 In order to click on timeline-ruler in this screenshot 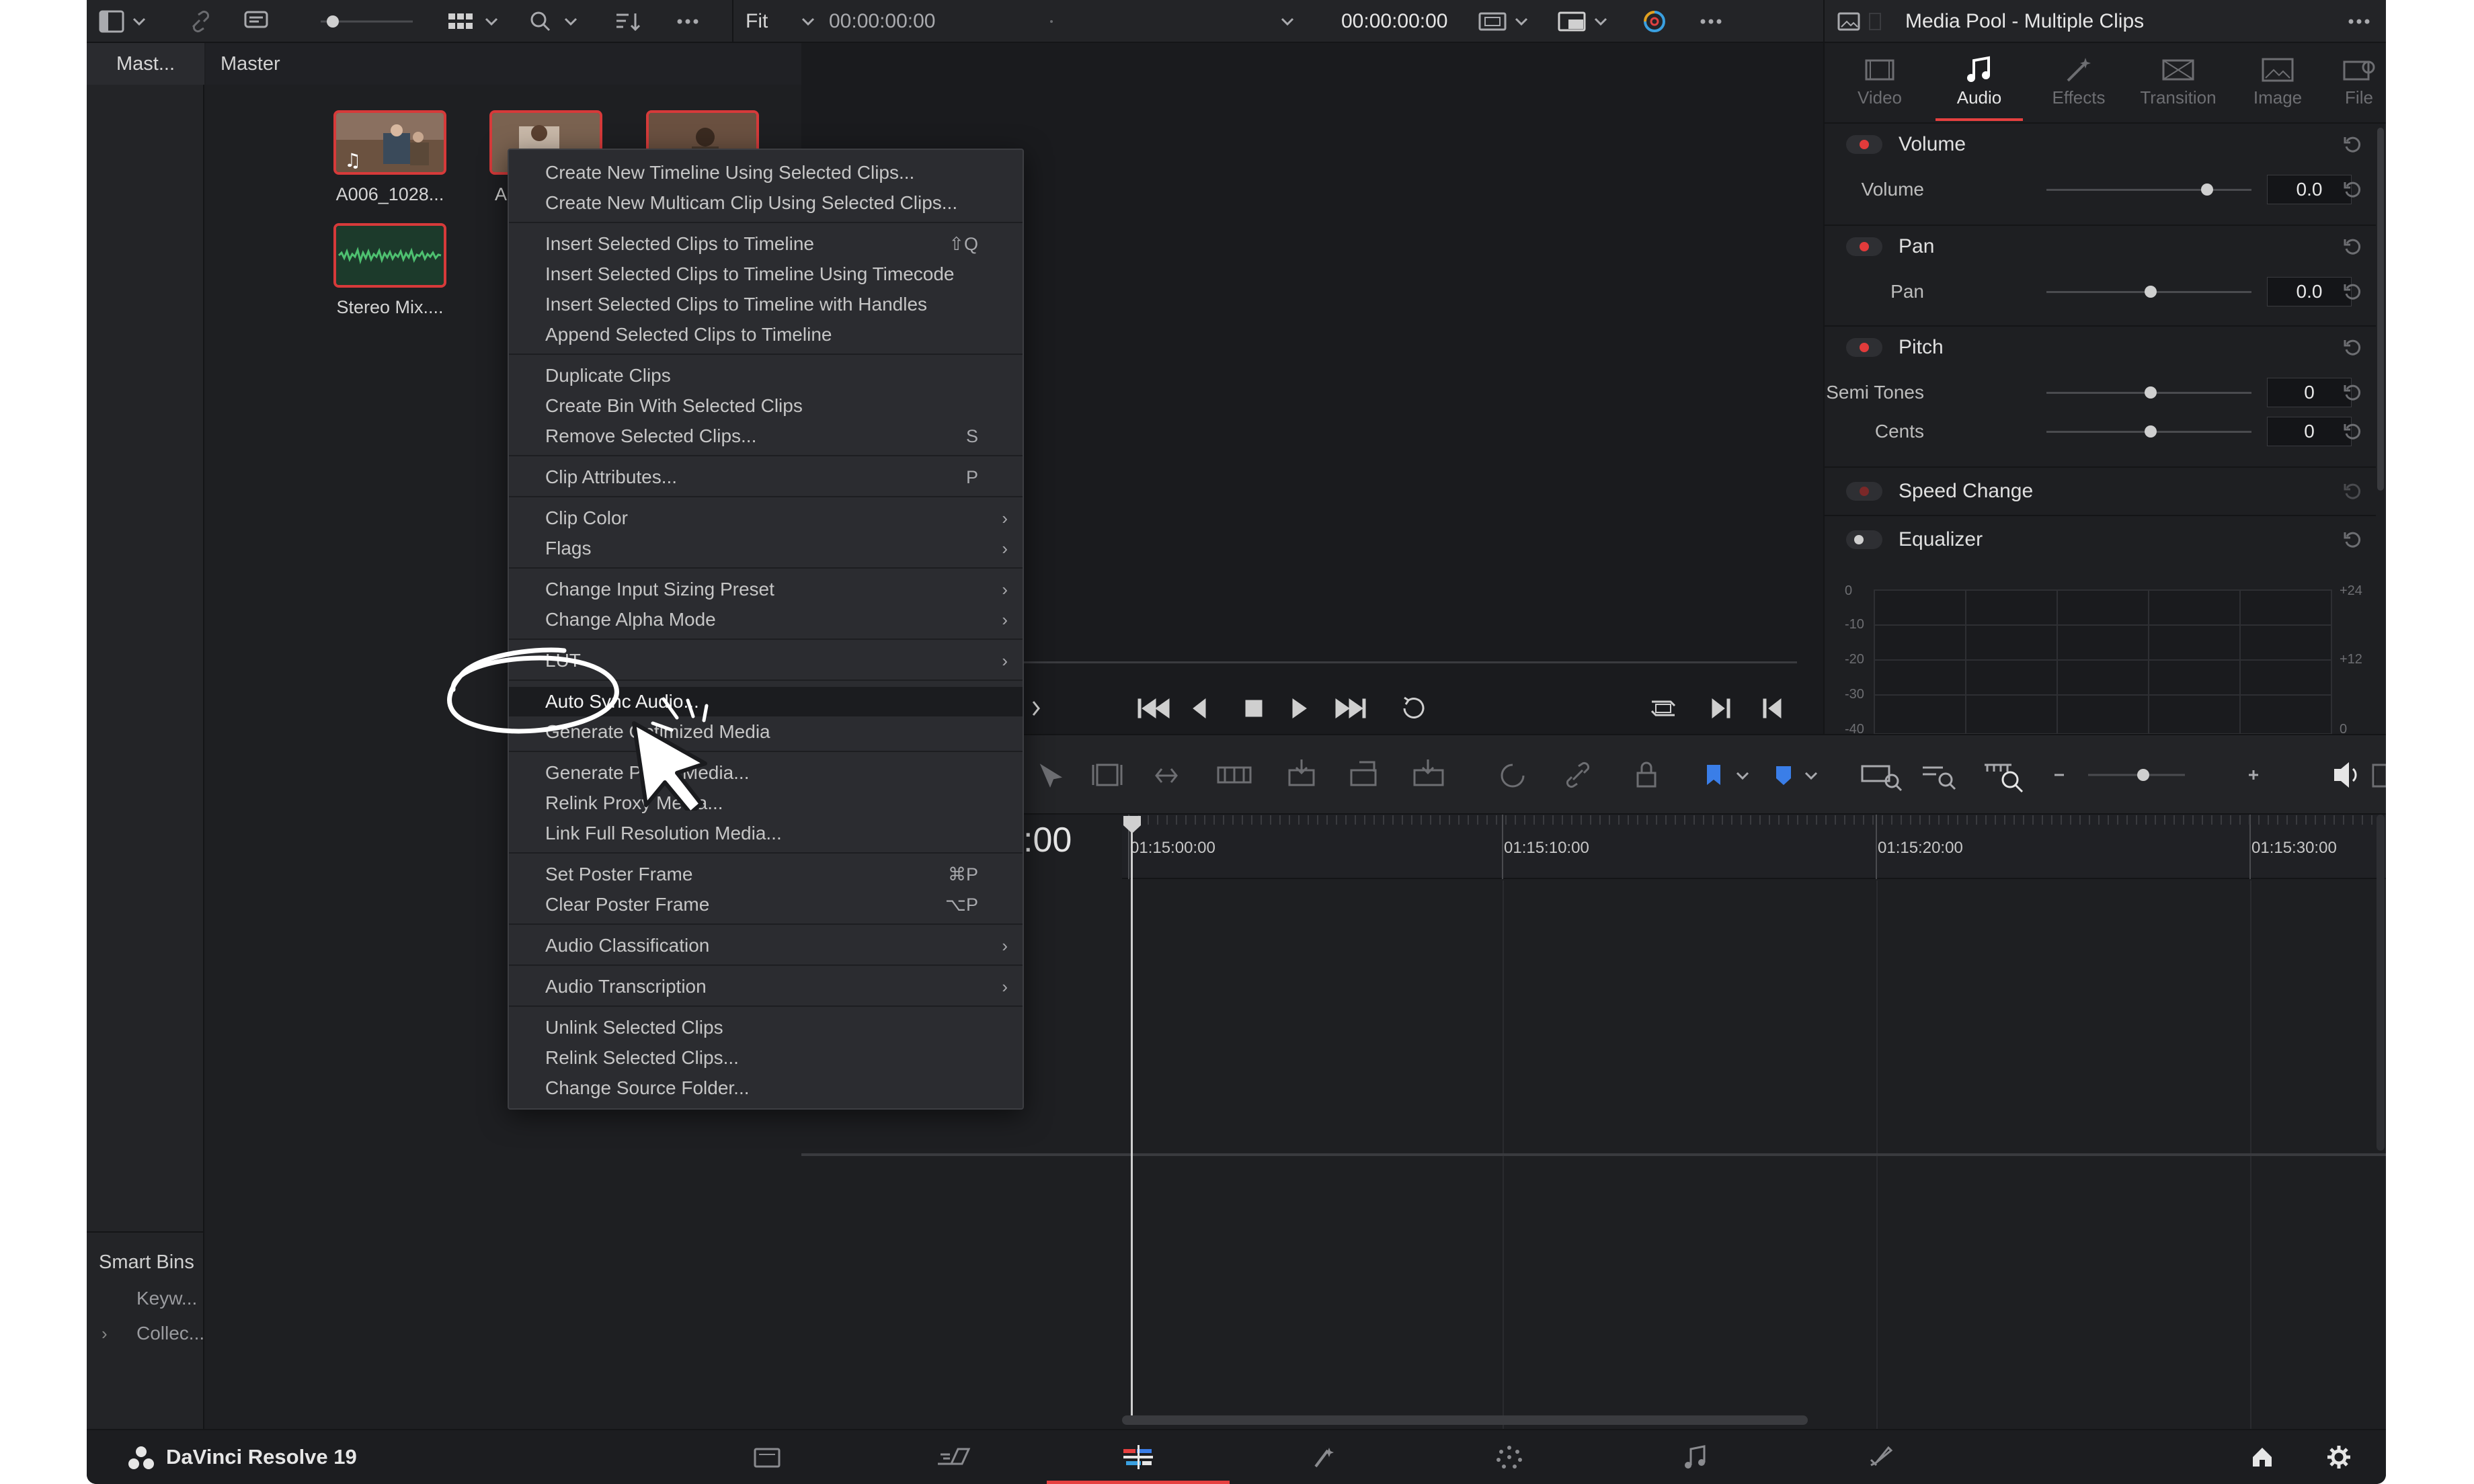, I will do `click(1754, 847)`.